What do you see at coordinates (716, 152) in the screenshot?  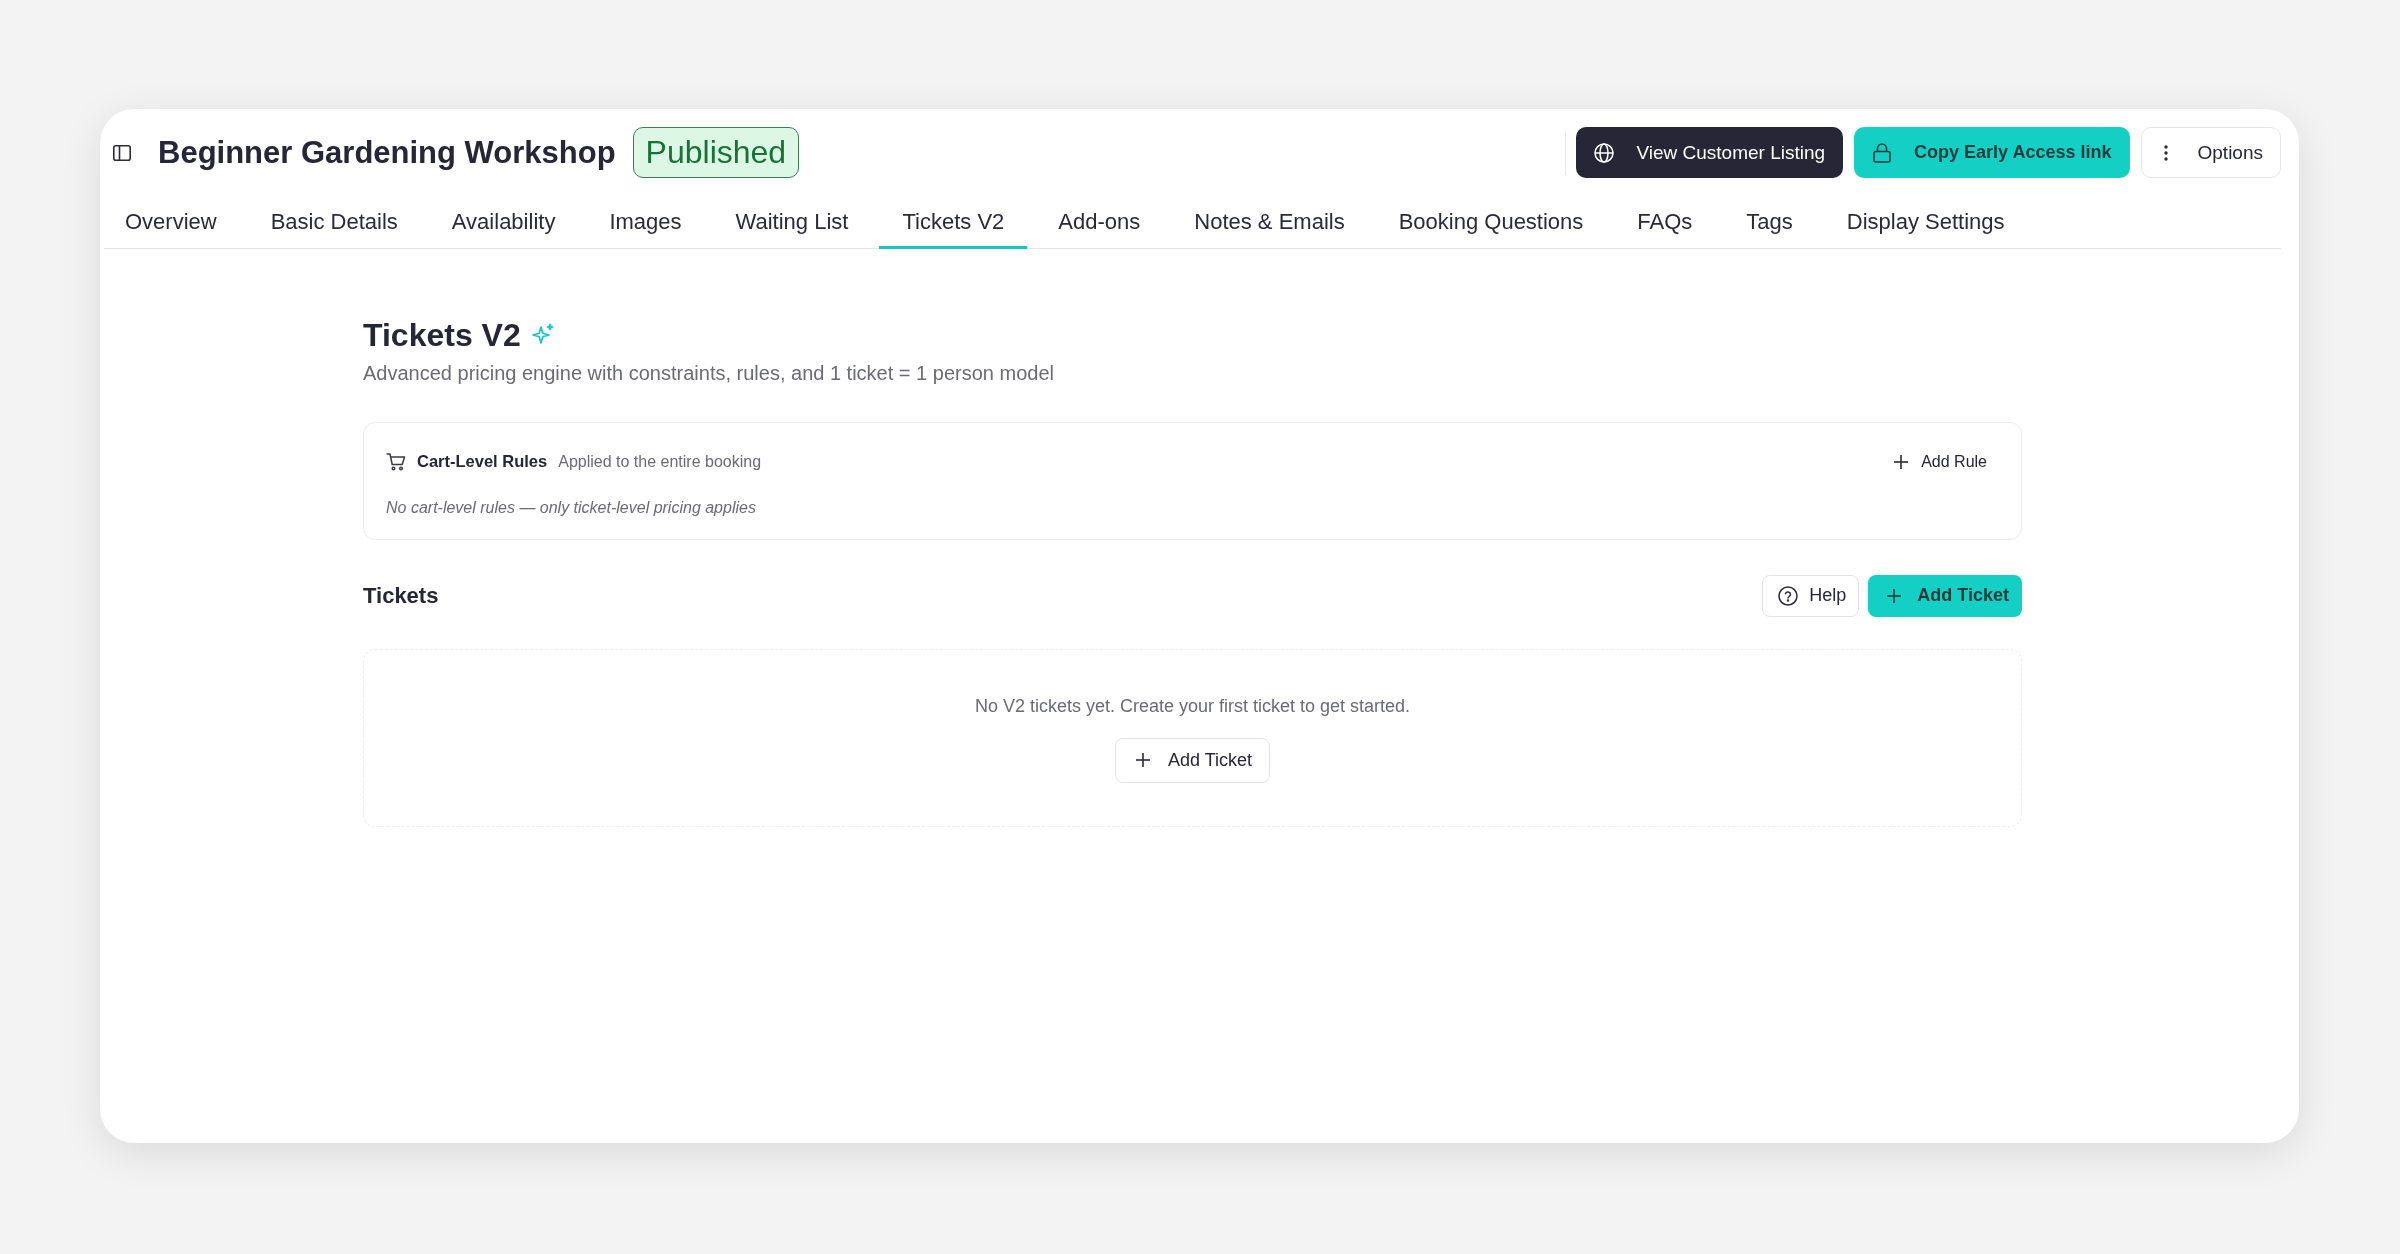 I see `status-badge: Published` at bounding box center [716, 152].